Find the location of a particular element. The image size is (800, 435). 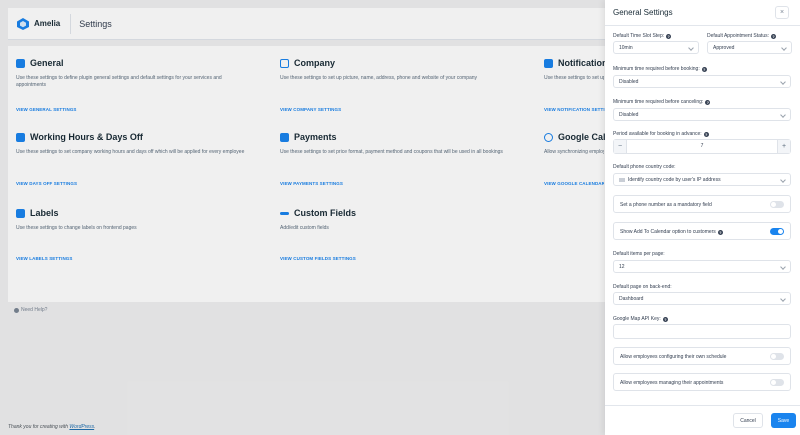

map-api-key-input is located at coordinates (702, 331).